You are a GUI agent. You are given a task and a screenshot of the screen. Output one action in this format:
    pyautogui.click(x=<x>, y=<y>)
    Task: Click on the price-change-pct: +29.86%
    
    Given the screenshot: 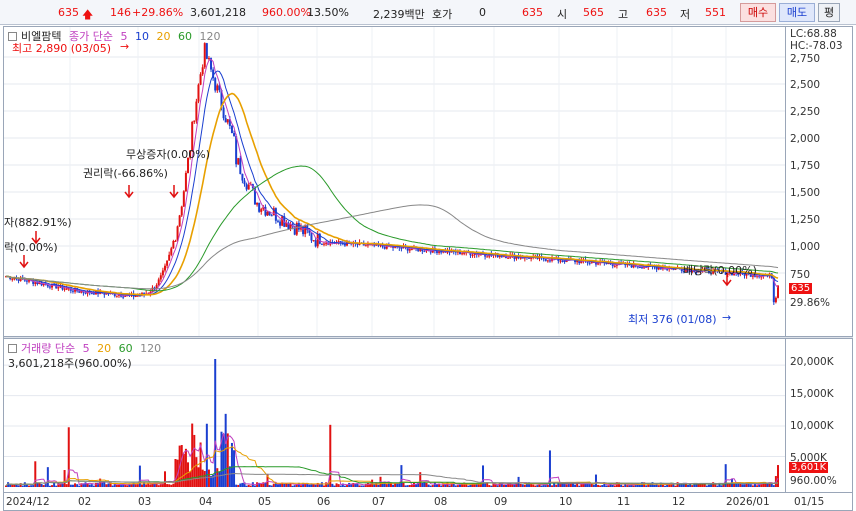 What is the action you would take?
    pyautogui.click(x=158, y=12)
    